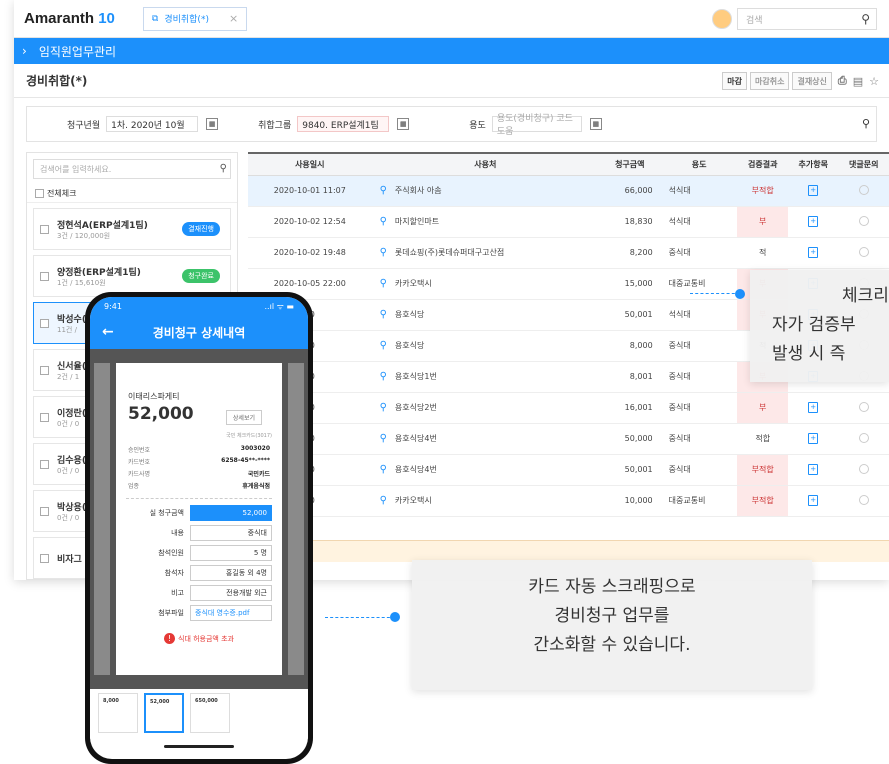 The width and height of the screenshot is (889, 764). Describe the element at coordinates (568, 191) in the screenshot. I see `table-row: 2020-10-01 11:07 ⚲ 주식회사 아솜 66,000 석식대 부적합 +` at that location.